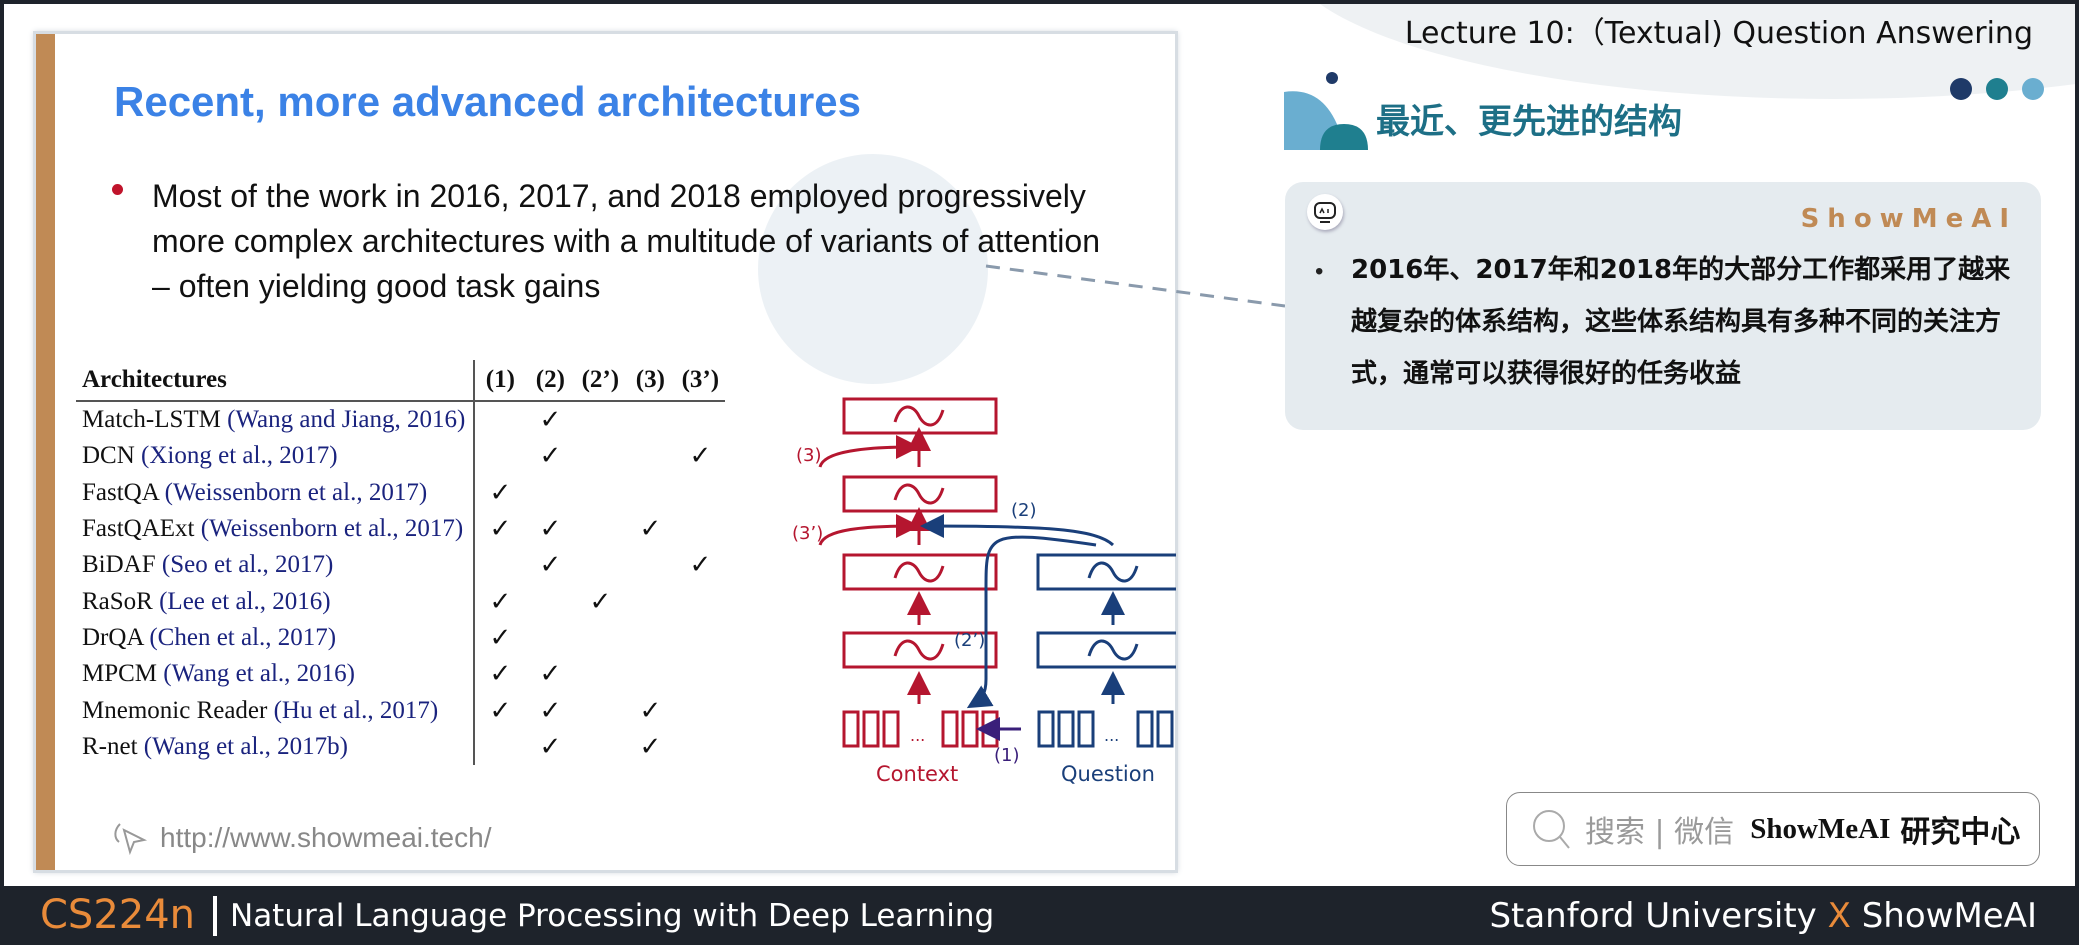  What do you see at coordinates (118, 915) in the screenshot?
I see `course-code: CS224n` at bounding box center [118, 915].